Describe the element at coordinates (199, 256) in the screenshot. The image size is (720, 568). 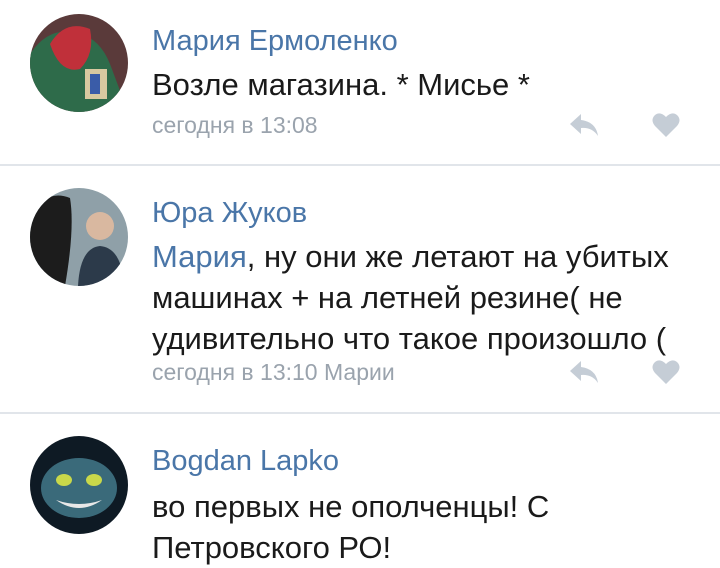
I see `reply-mention-link: Мария` at that location.